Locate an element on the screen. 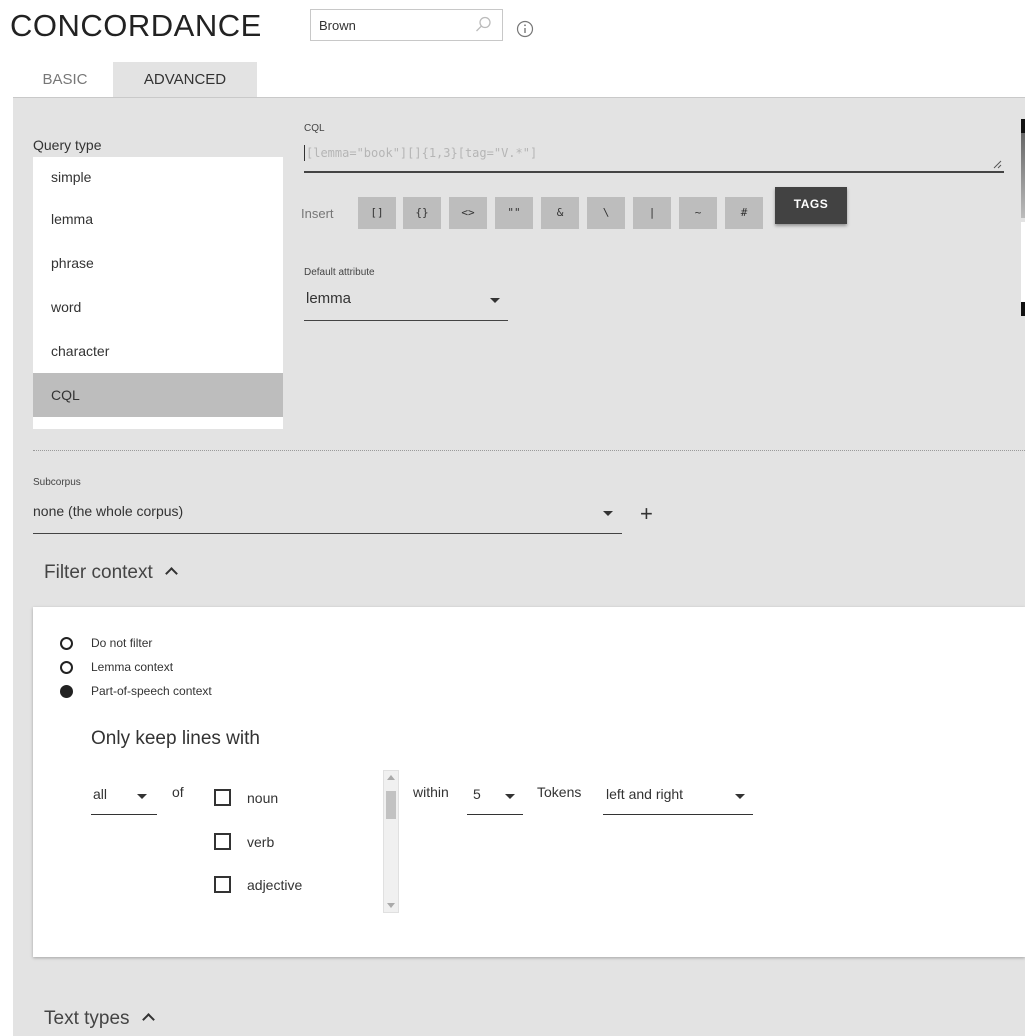  tokens-label: Tokens is located at coordinates (559, 792).